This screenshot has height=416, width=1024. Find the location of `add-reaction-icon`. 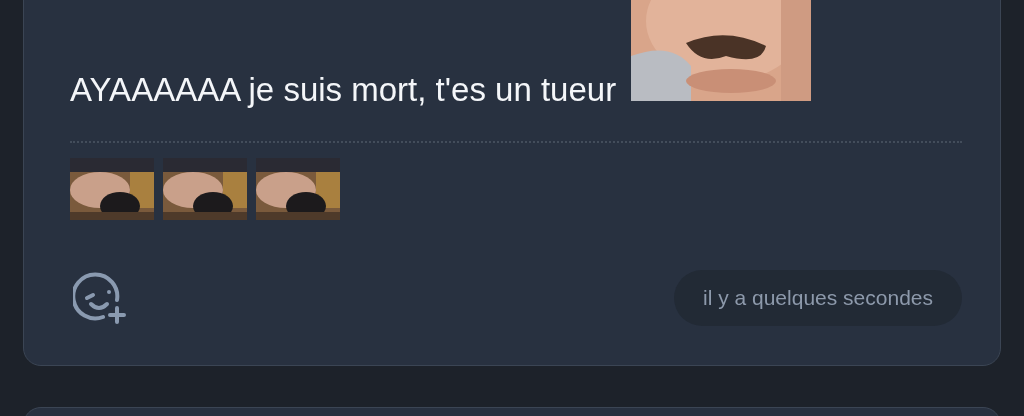

add-reaction-icon is located at coordinates (101, 298).